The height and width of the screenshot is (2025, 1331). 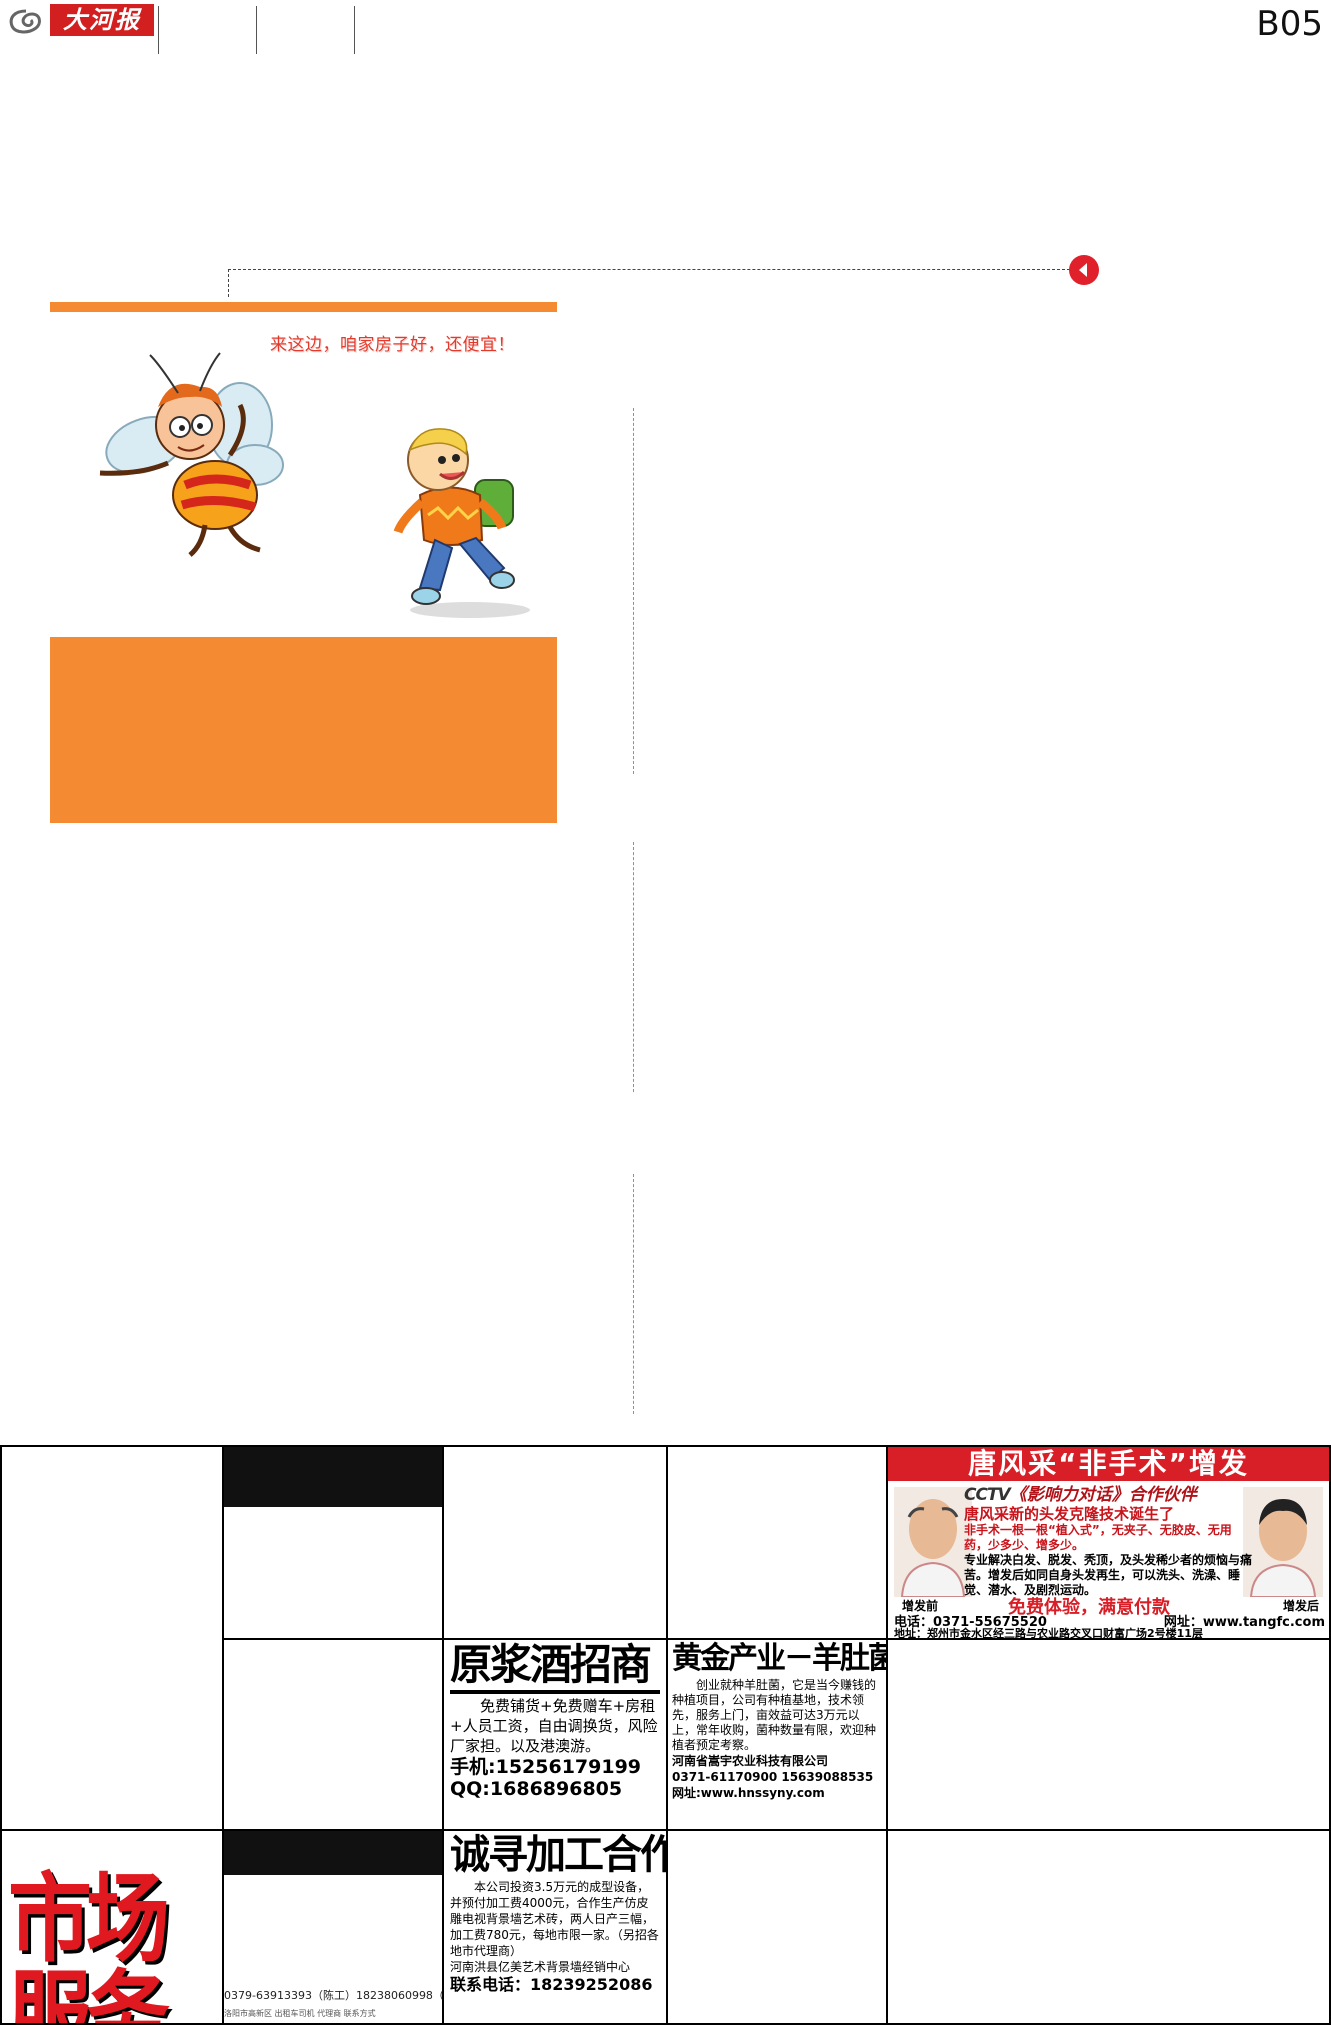 I want to click on wine-ad-qq: QQ:1686896805, so click(x=536, y=1789).